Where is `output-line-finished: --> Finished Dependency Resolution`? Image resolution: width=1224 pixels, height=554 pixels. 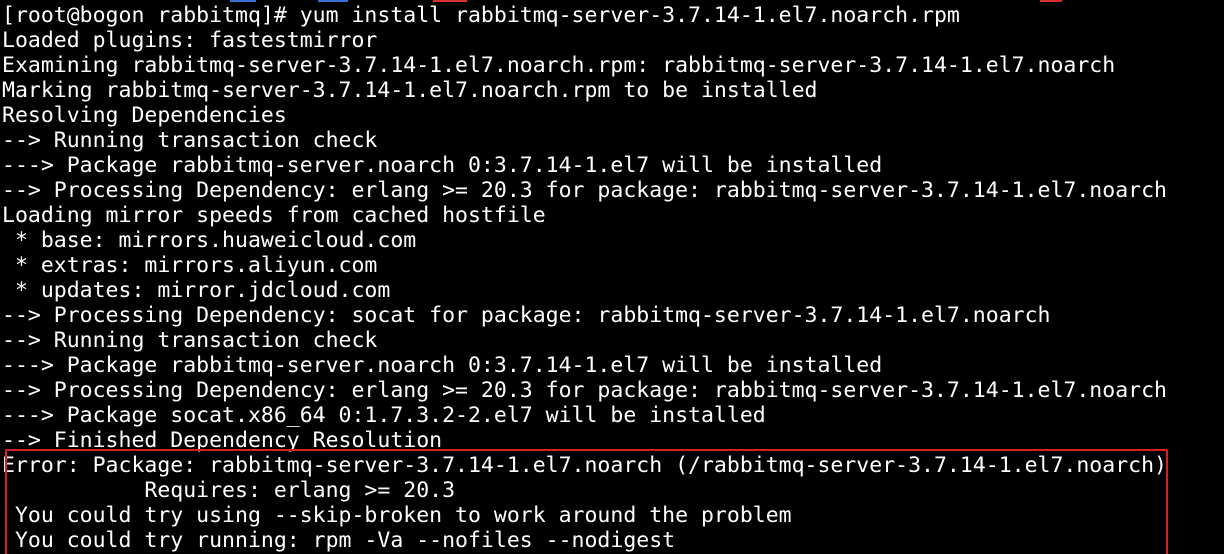 output-line-finished: --> Finished Dependency Resolution is located at coordinates (222, 440).